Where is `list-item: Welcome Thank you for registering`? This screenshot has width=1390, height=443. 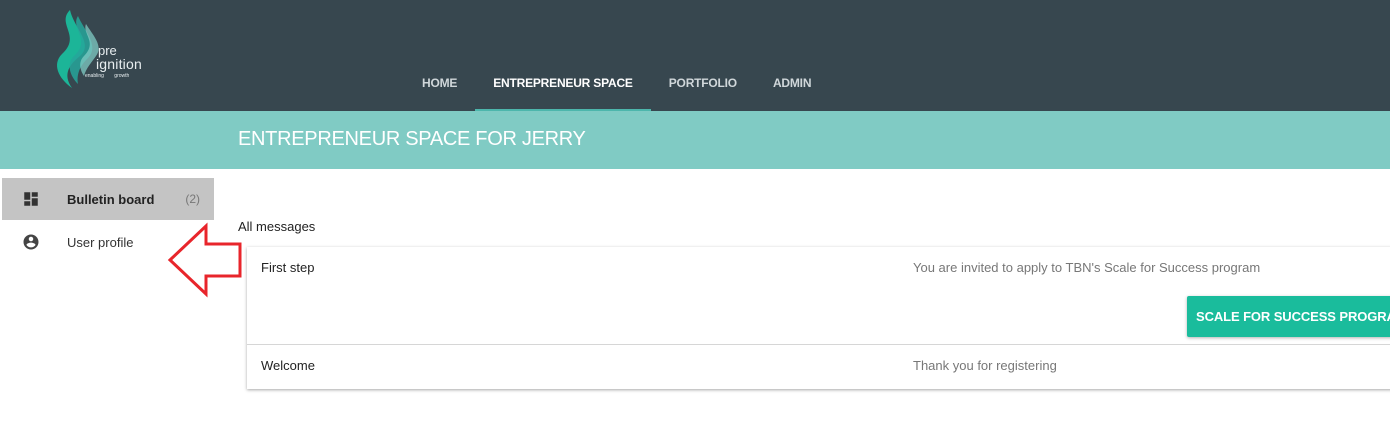
list-item: Welcome Thank you for registering is located at coordinates (818, 367).